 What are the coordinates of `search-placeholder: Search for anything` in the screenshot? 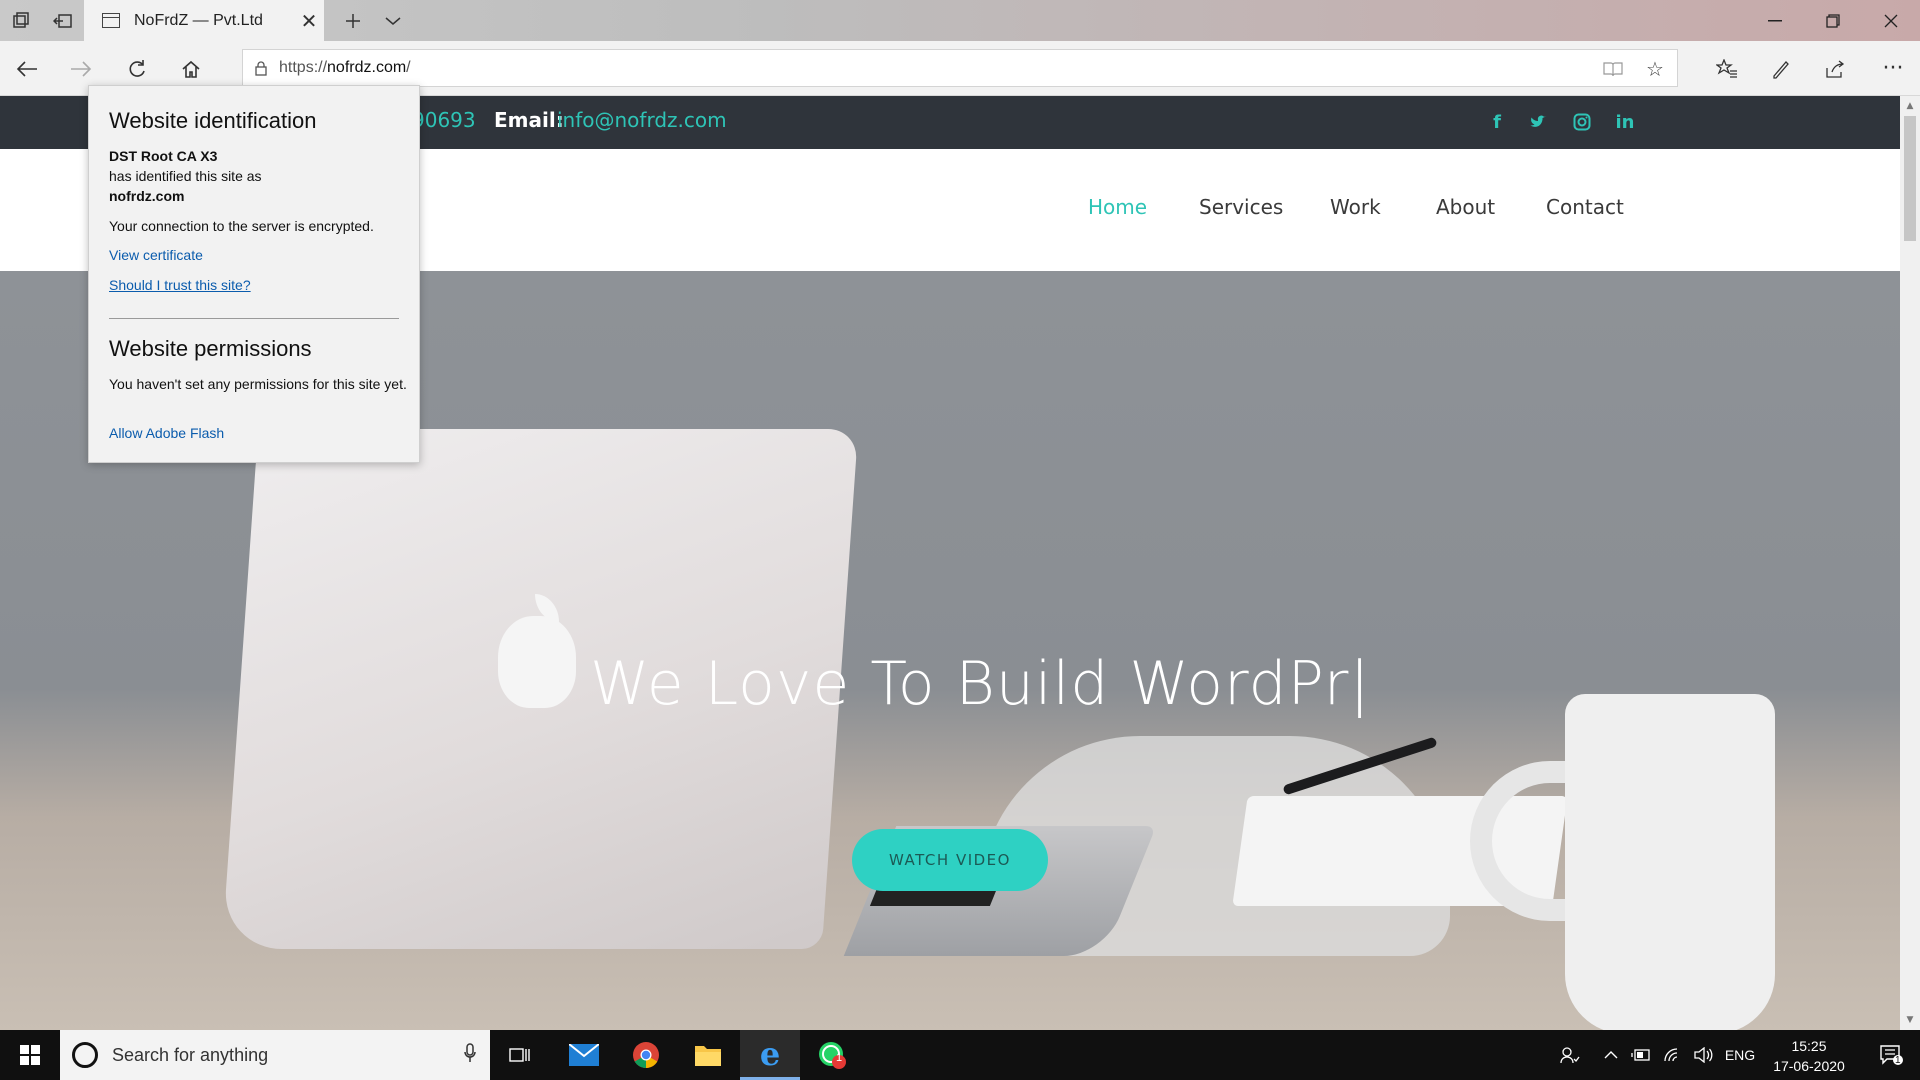 It's located at (190, 1054).